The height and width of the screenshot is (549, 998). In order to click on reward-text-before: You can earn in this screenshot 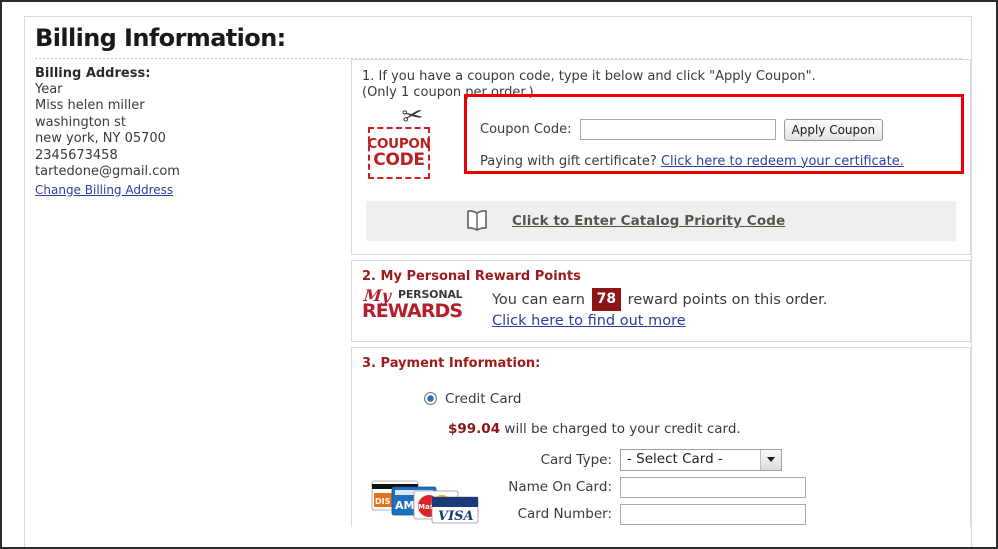, I will do `click(538, 299)`.